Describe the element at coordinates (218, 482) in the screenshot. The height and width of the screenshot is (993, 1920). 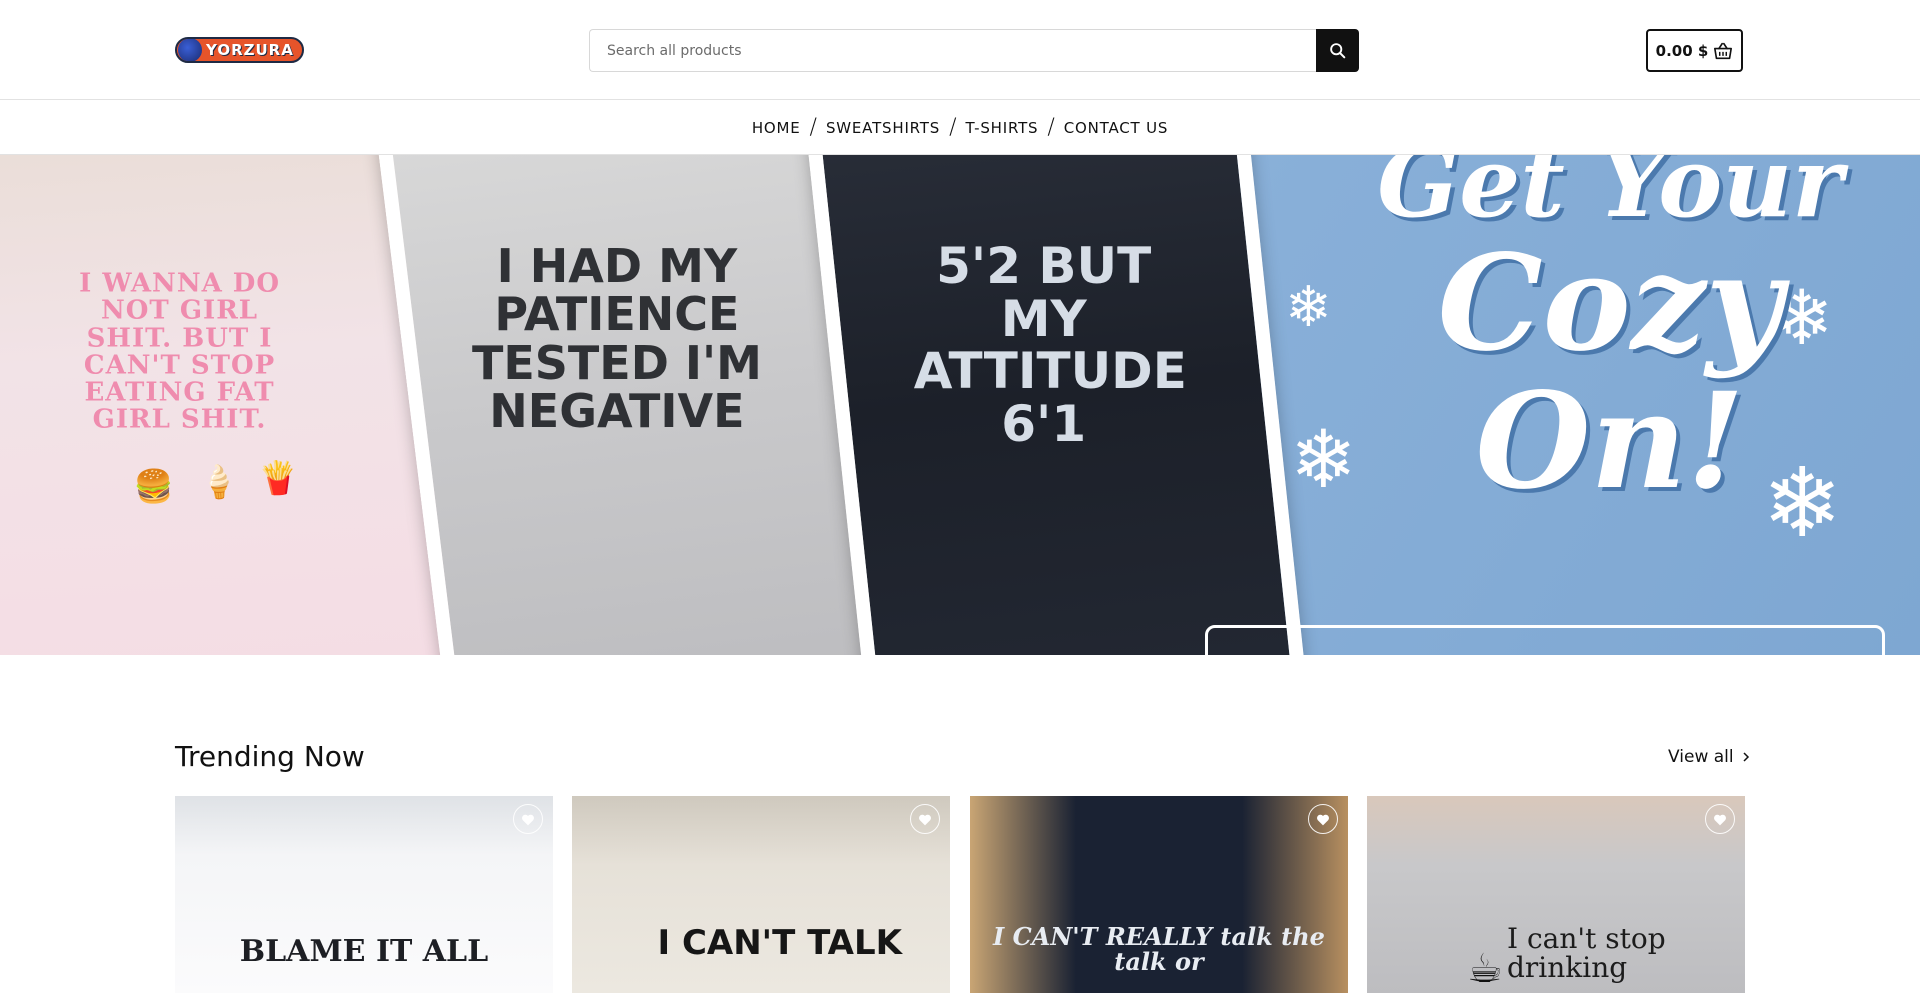
I see `ice-cream-icon: 🍦` at that location.